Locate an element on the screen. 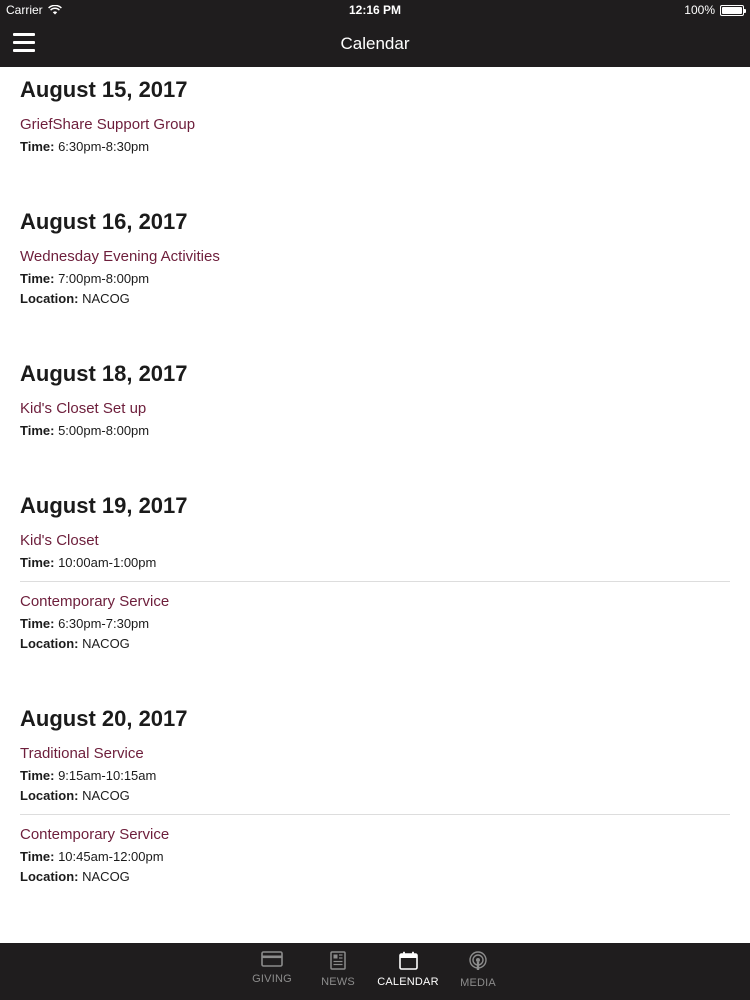 The height and width of the screenshot is (1000, 750). status-bar: Carrier 12:16 PM 100% is located at coordinates (375, 10).